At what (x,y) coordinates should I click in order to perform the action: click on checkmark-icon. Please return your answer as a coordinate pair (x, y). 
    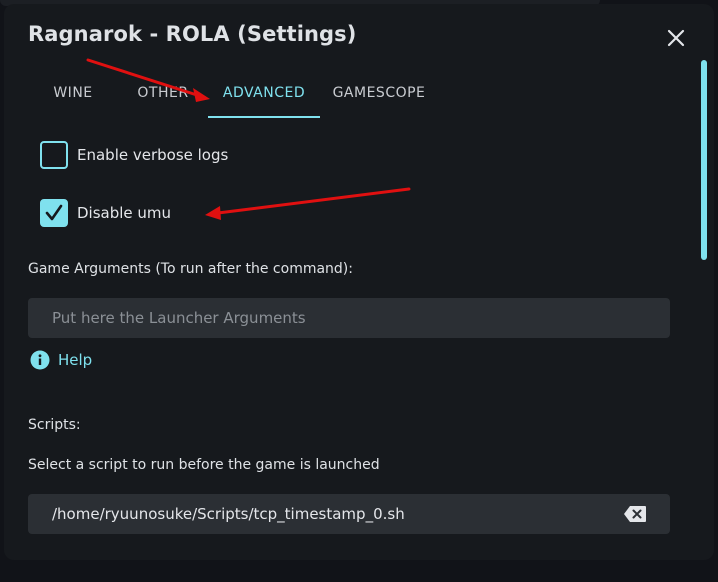
    Looking at the image, I should click on (54, 212).